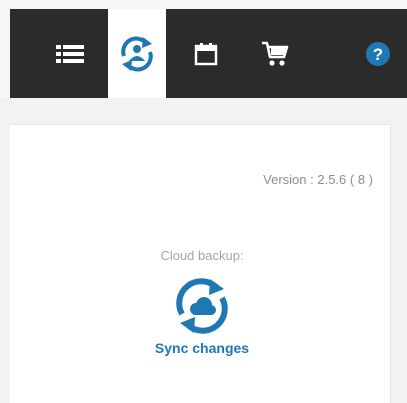 The image size is (407, 403). What do you see at coordinates (318, 179) in the screenshot?
I see `version-label: Version : 2.5.6 ( 8 )` at bounding box center [318, 179].